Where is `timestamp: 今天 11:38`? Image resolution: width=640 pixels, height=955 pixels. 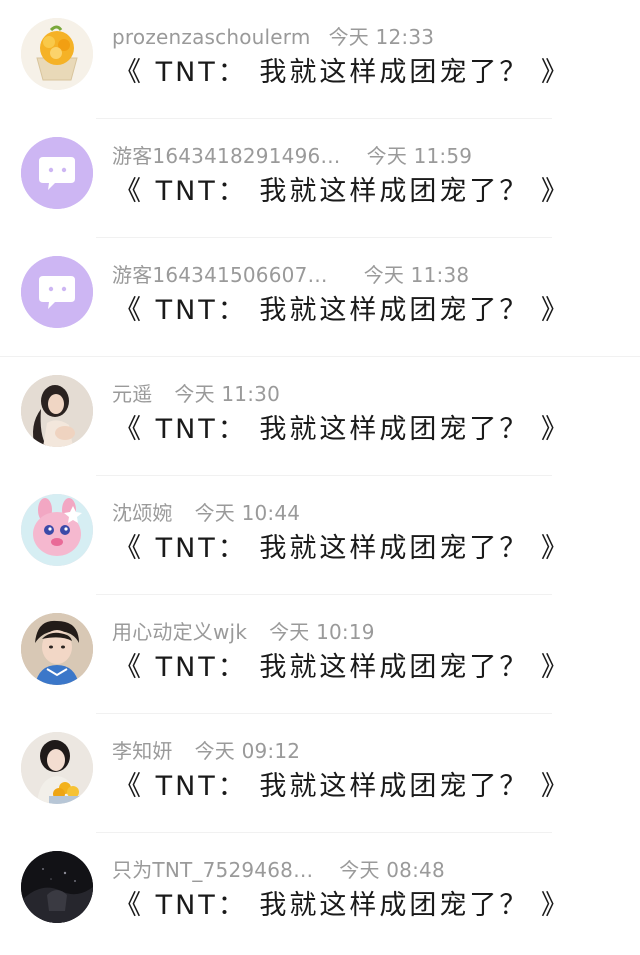
timestamp: 今天 11:38 is located at coordinates (416, 275).